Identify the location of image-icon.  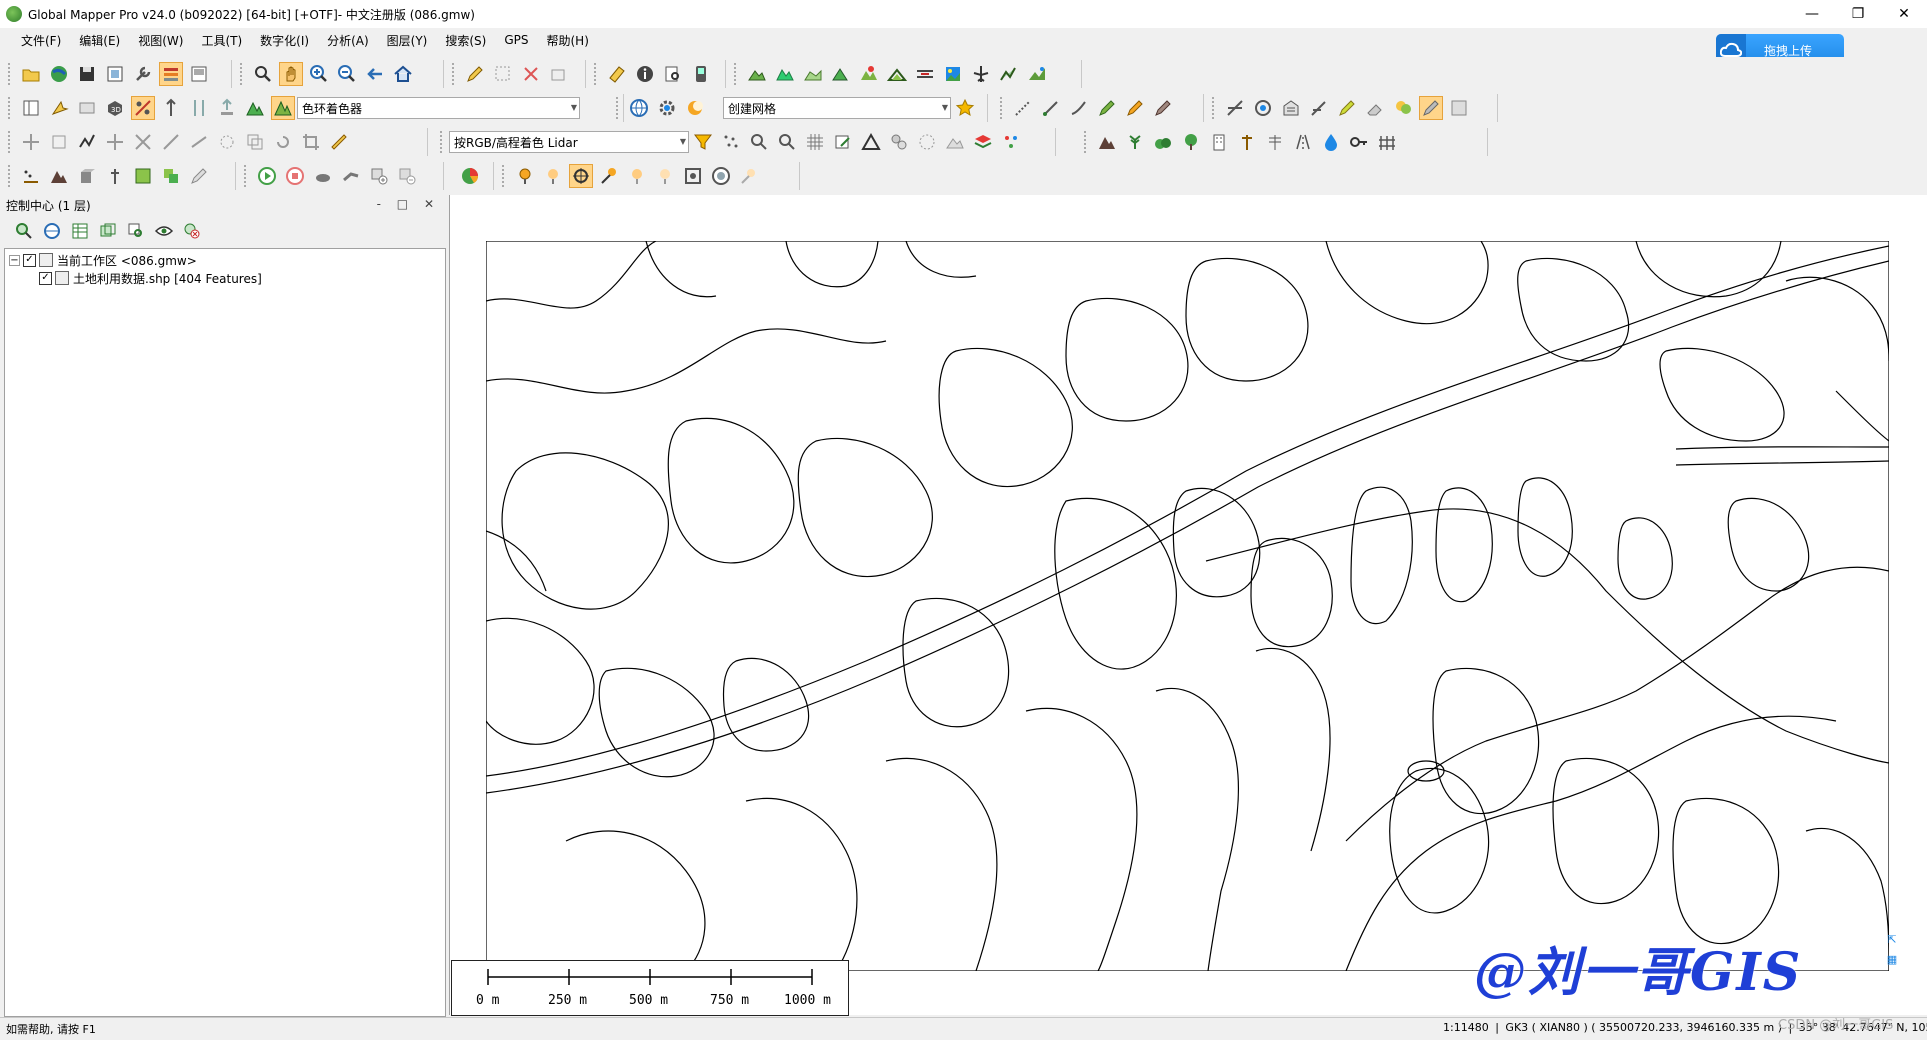
(953, 74).